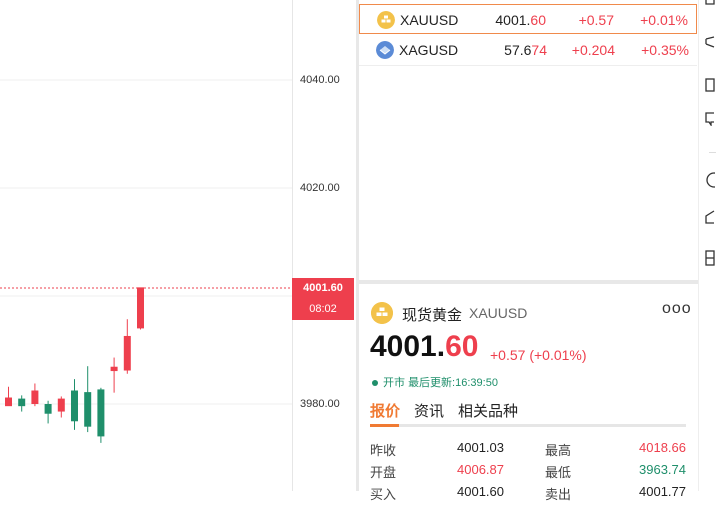 The image size is (716, 506). What do you see at coordinates (528, 425) in the screenshot?
I see `tab-underline` at bounding box center [528, 425].